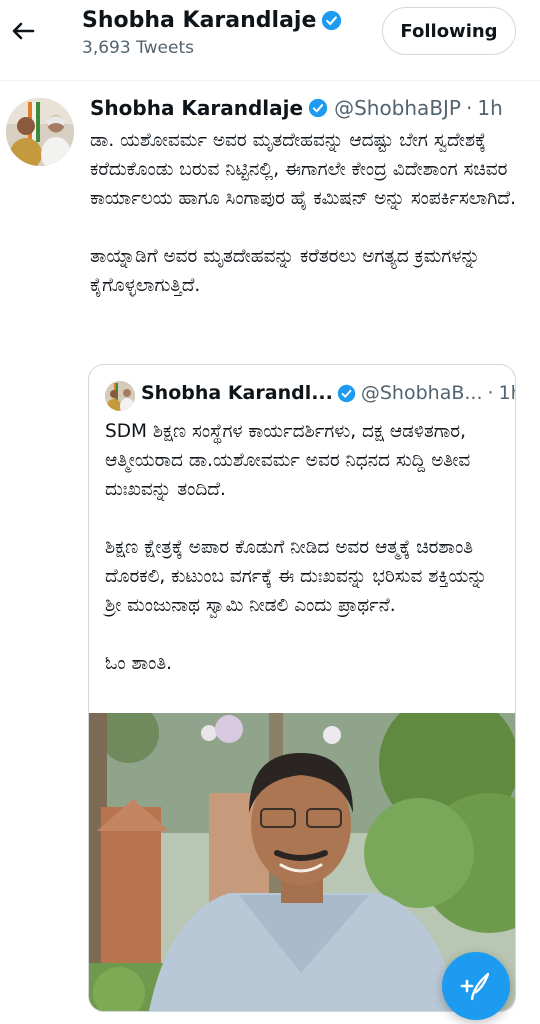 This screenshot has height=1024, width=540. What do you see at coordinates (120, 396) in the screenshot?
I see `quoted-author-avatar` at bounding box center [120, 396].